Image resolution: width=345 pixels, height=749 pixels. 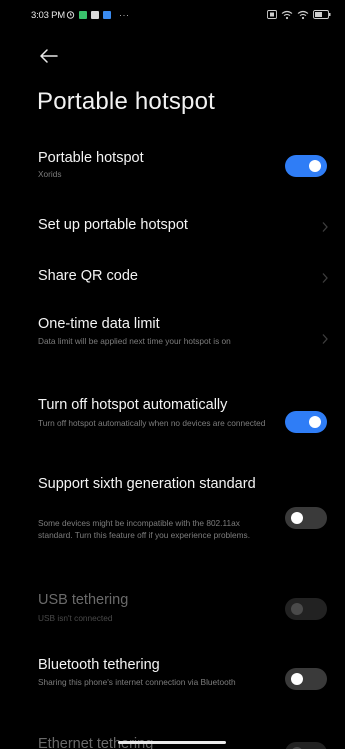 I want to click on arrow-left-icon, so click(x=48, y=56).